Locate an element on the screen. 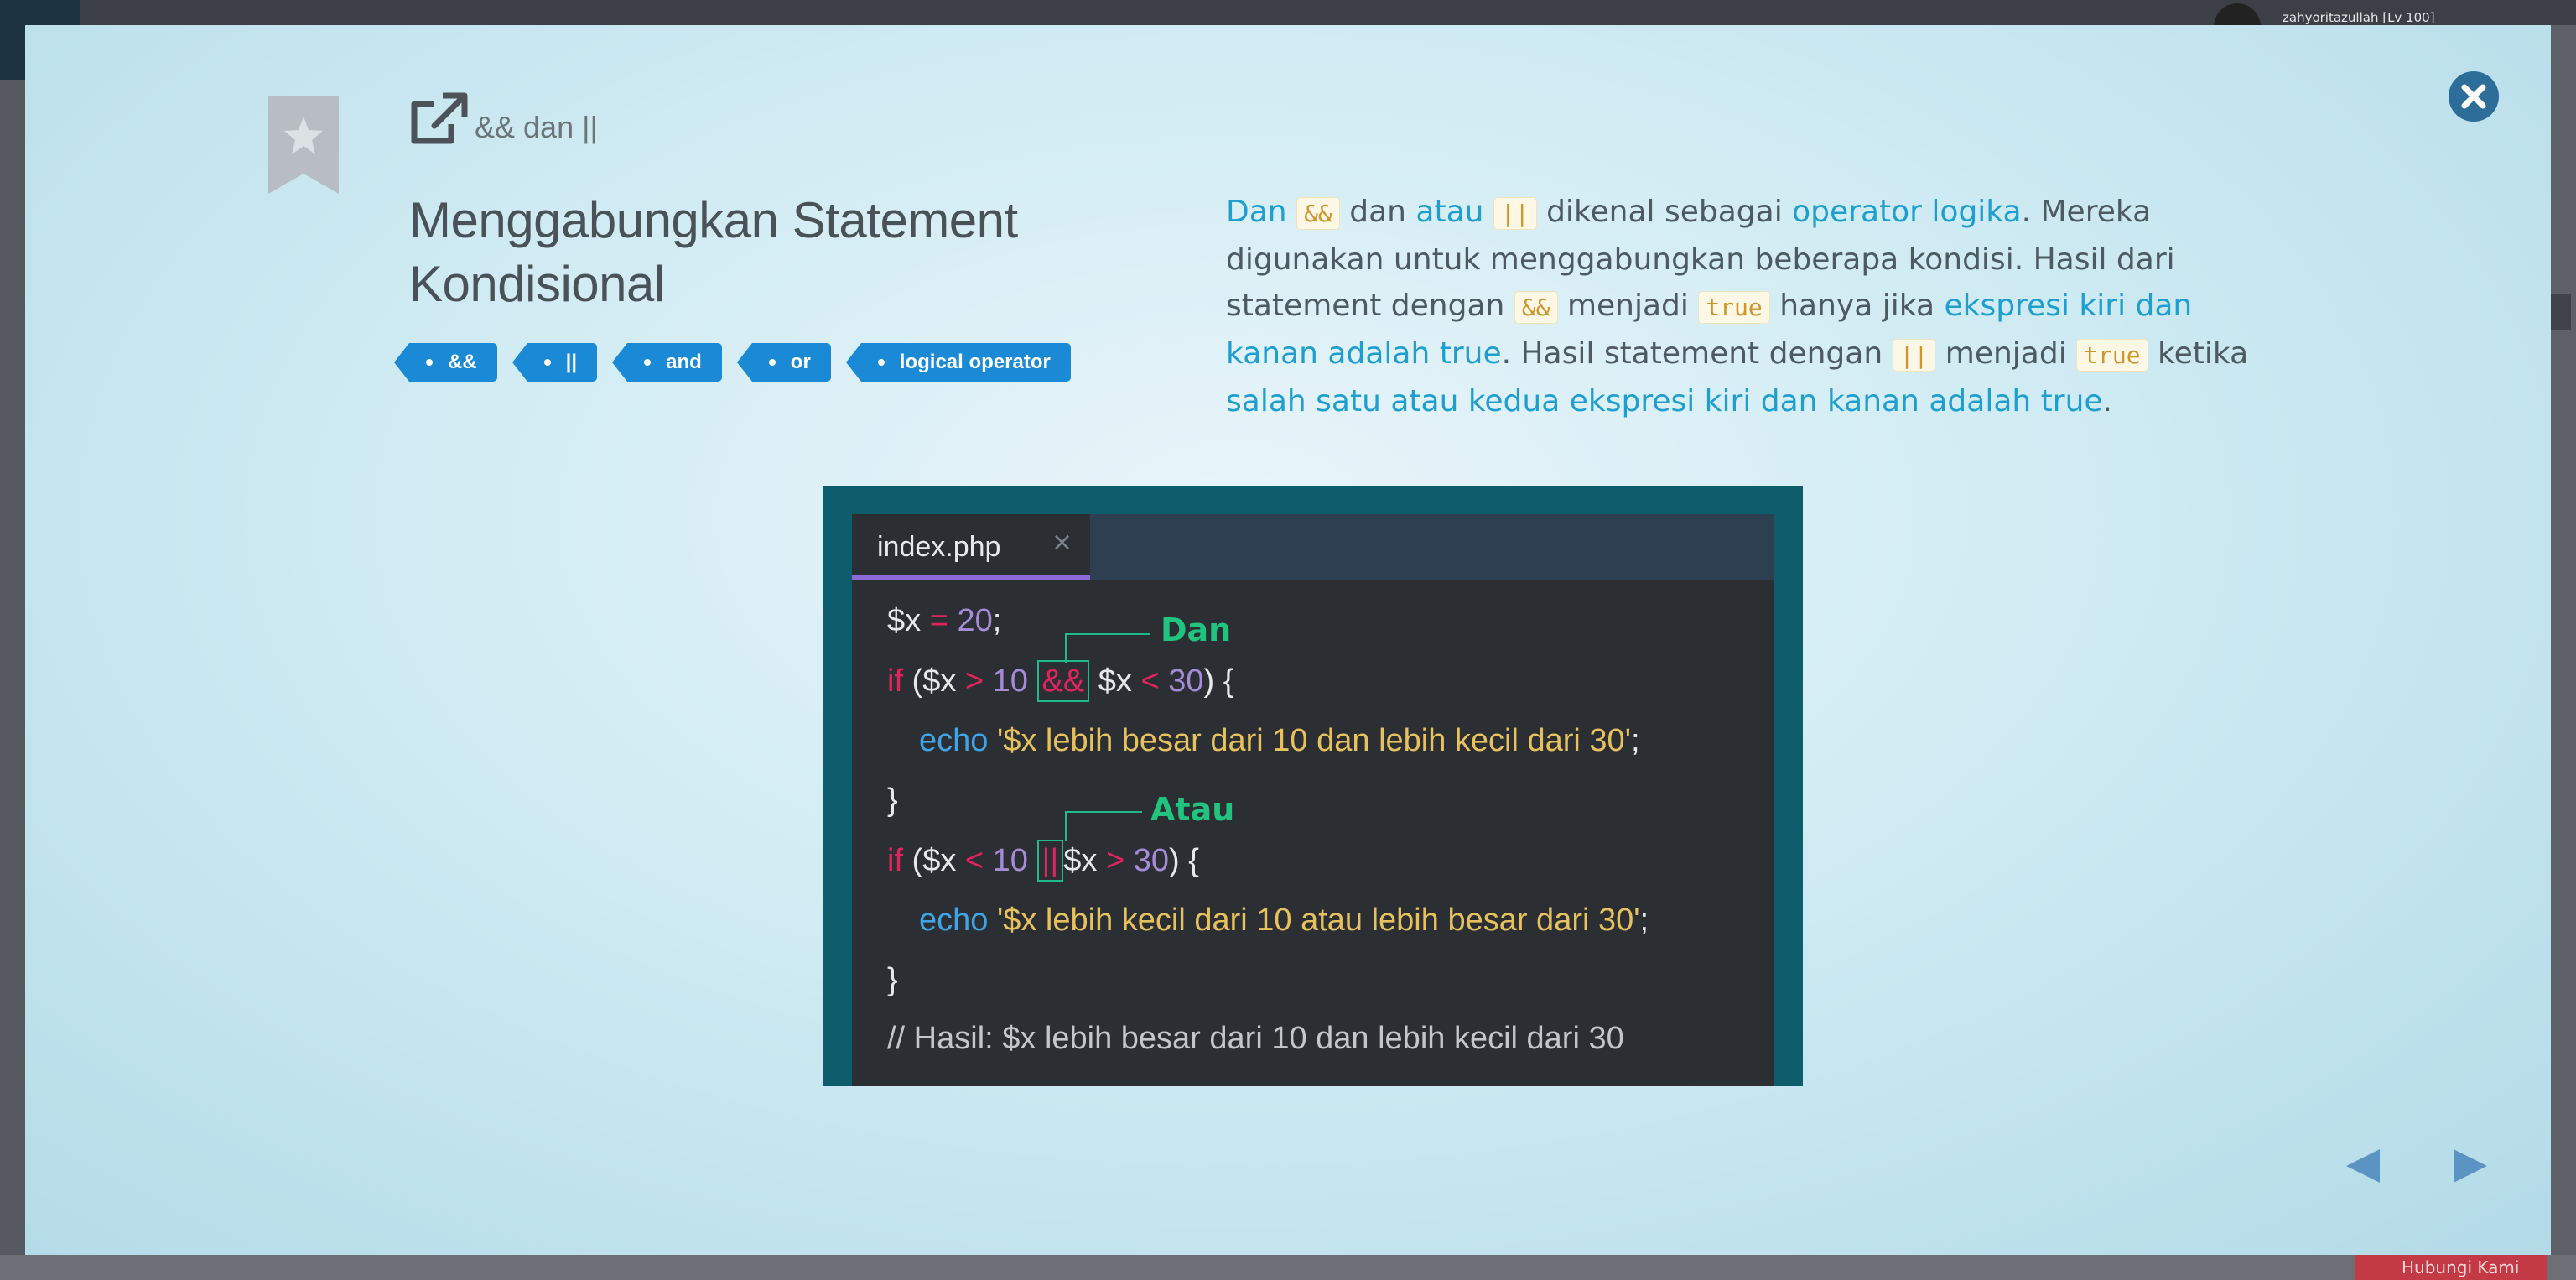  previous-button is located at coordinates (2365, 1166).